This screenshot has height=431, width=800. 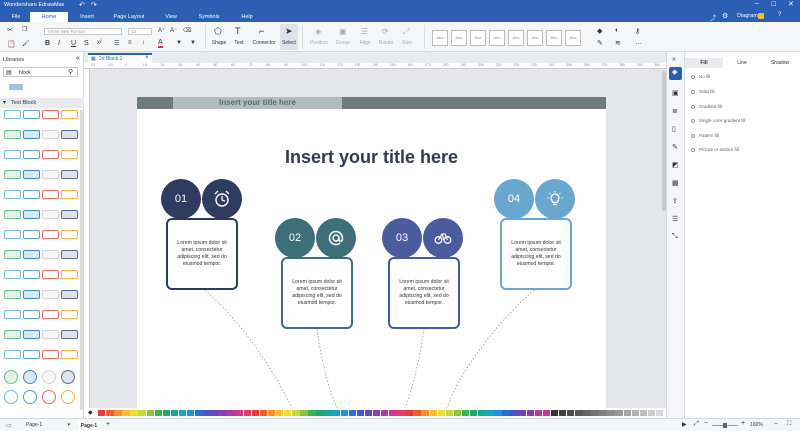 What do you see at coordinates (89, 426) in the screenshot?
I see `page-tab: Page-1` at bounding box center [89, 426].